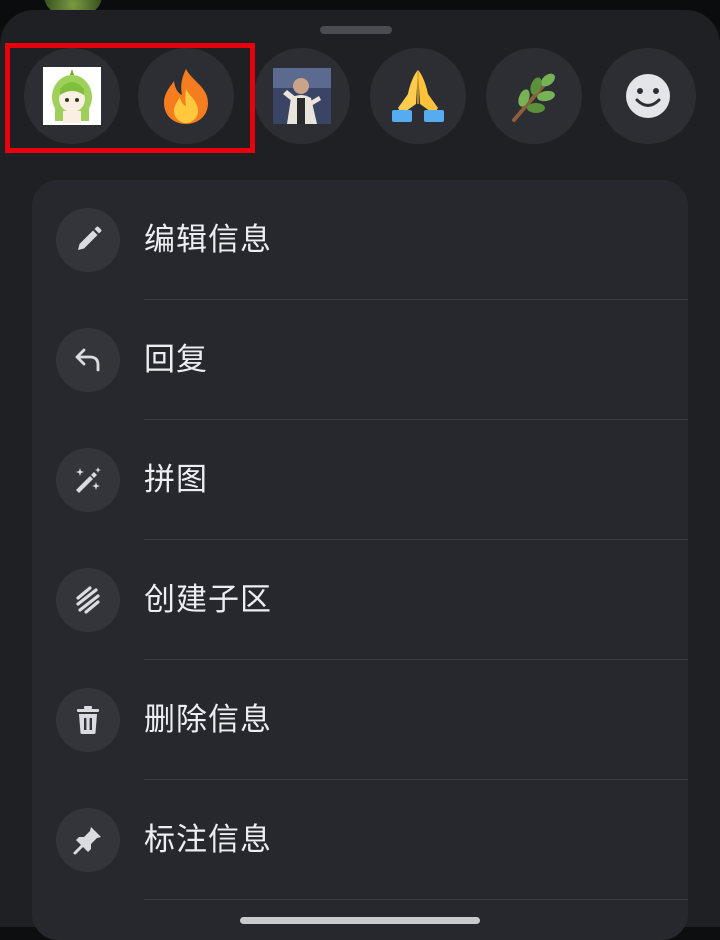 The height and width of the screenshot is (940, 720). Describe the element at coordinates (360, 240) in the screenshot. I see `menu-item-edit-message: 编辑信息` at that location.